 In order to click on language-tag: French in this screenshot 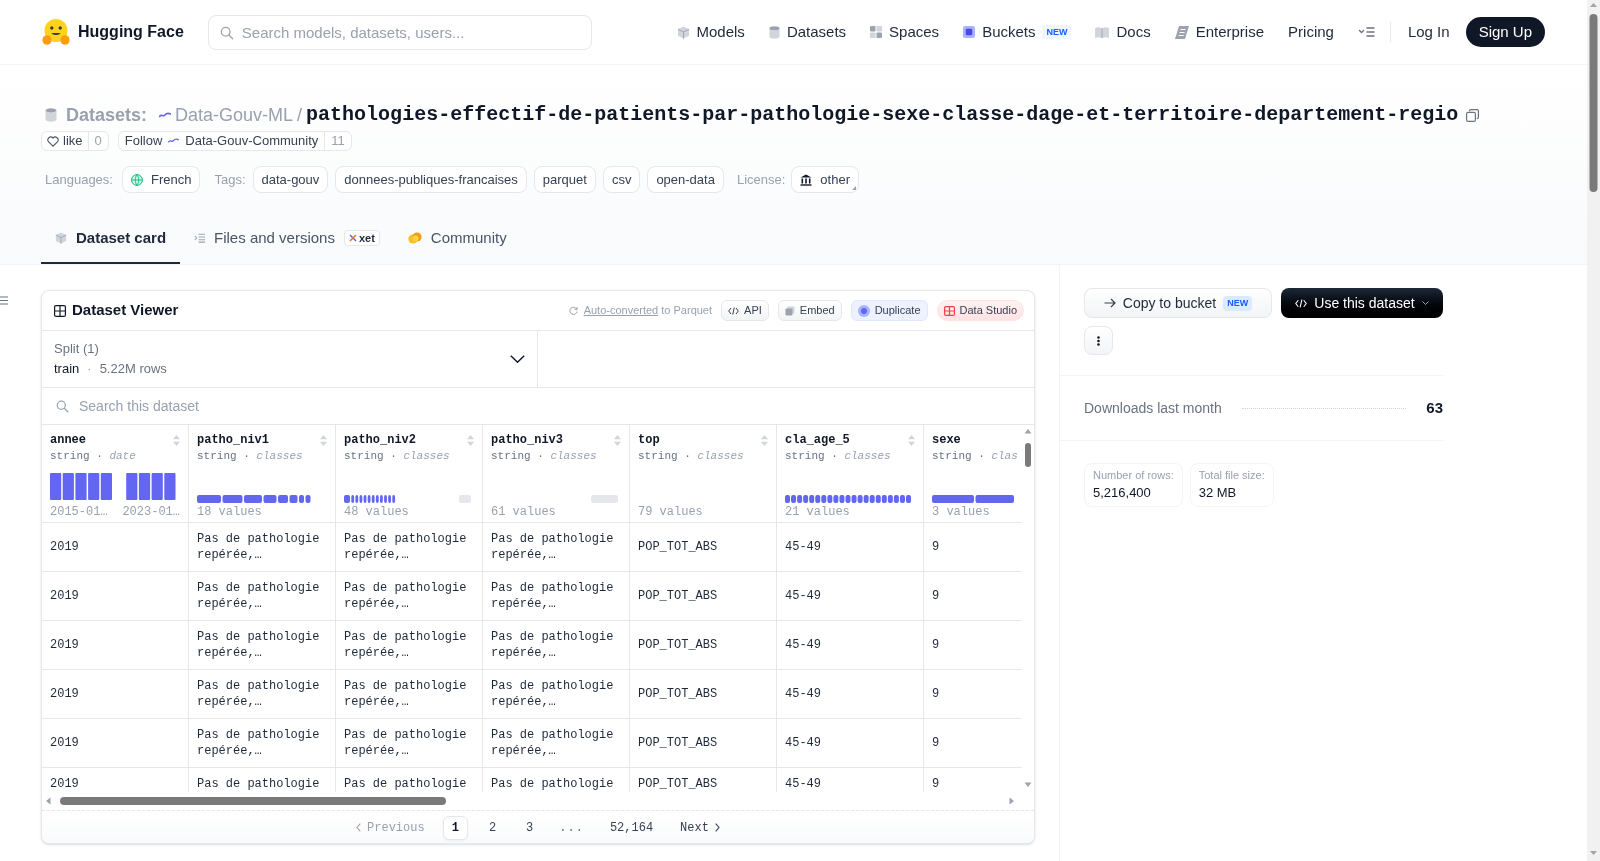, I will do `click(161, 179)`.